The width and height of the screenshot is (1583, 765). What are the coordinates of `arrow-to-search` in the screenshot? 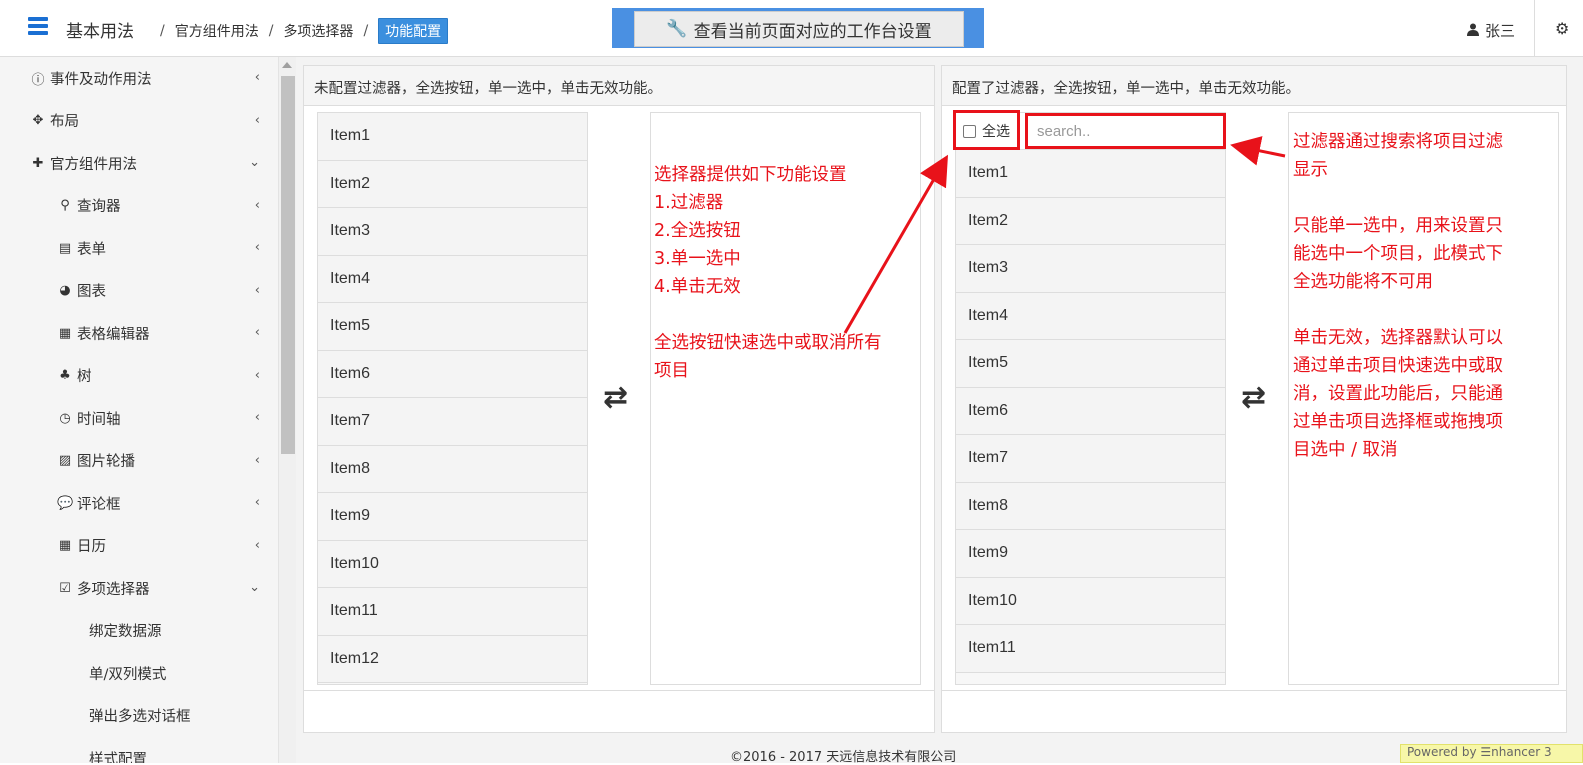 It's located at (1258, 151).